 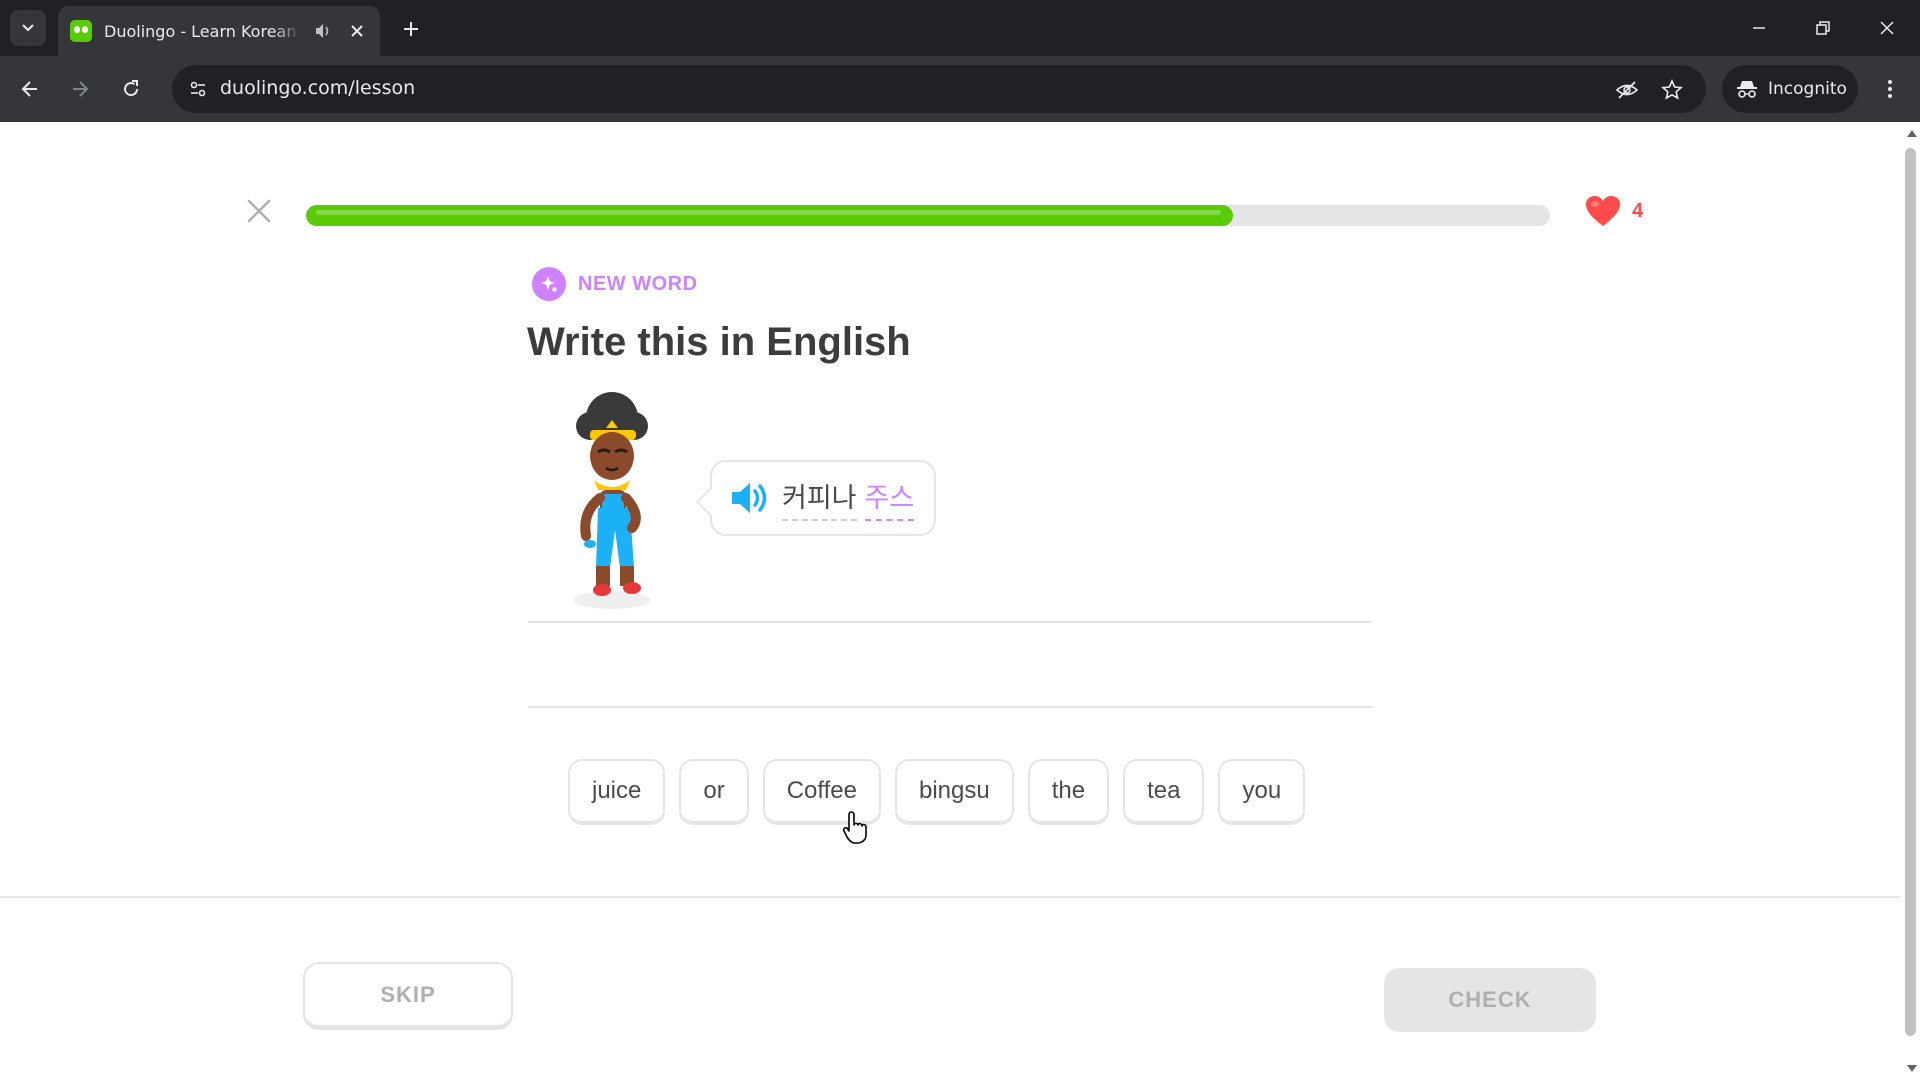 I want to click on browser-menu-button, so click(x=1890, y=89).